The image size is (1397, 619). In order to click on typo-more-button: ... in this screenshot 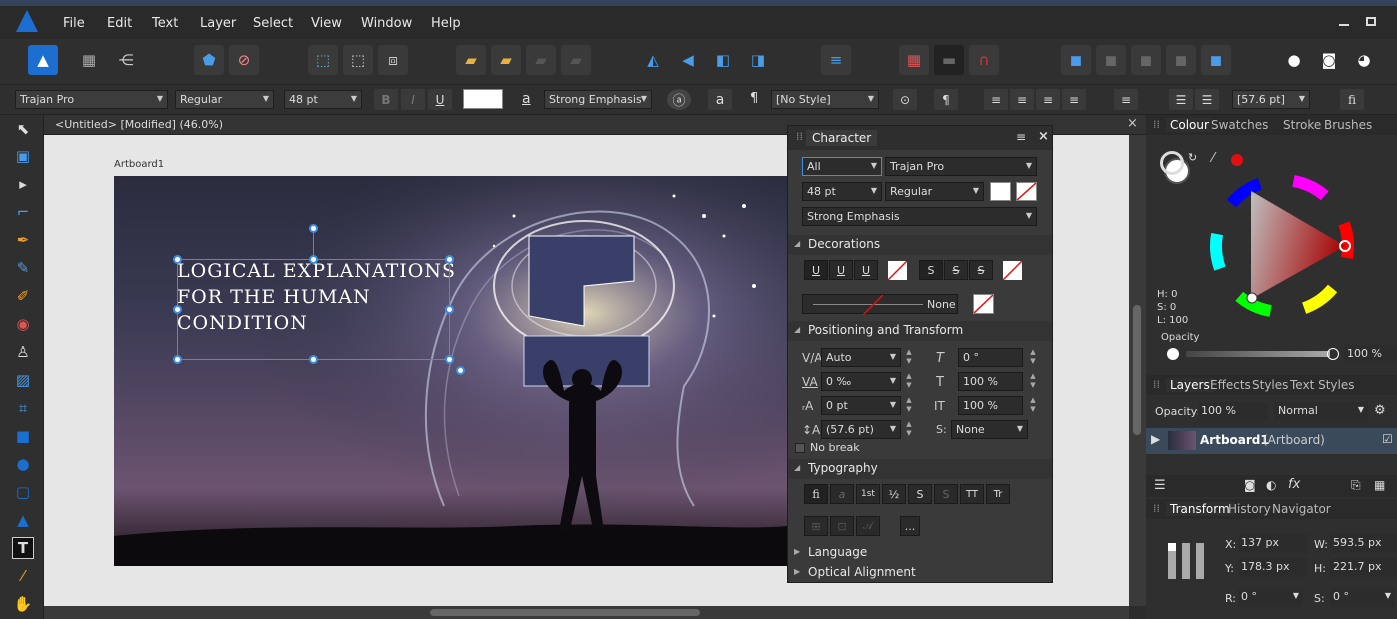, I will do `click(910, 526)`.